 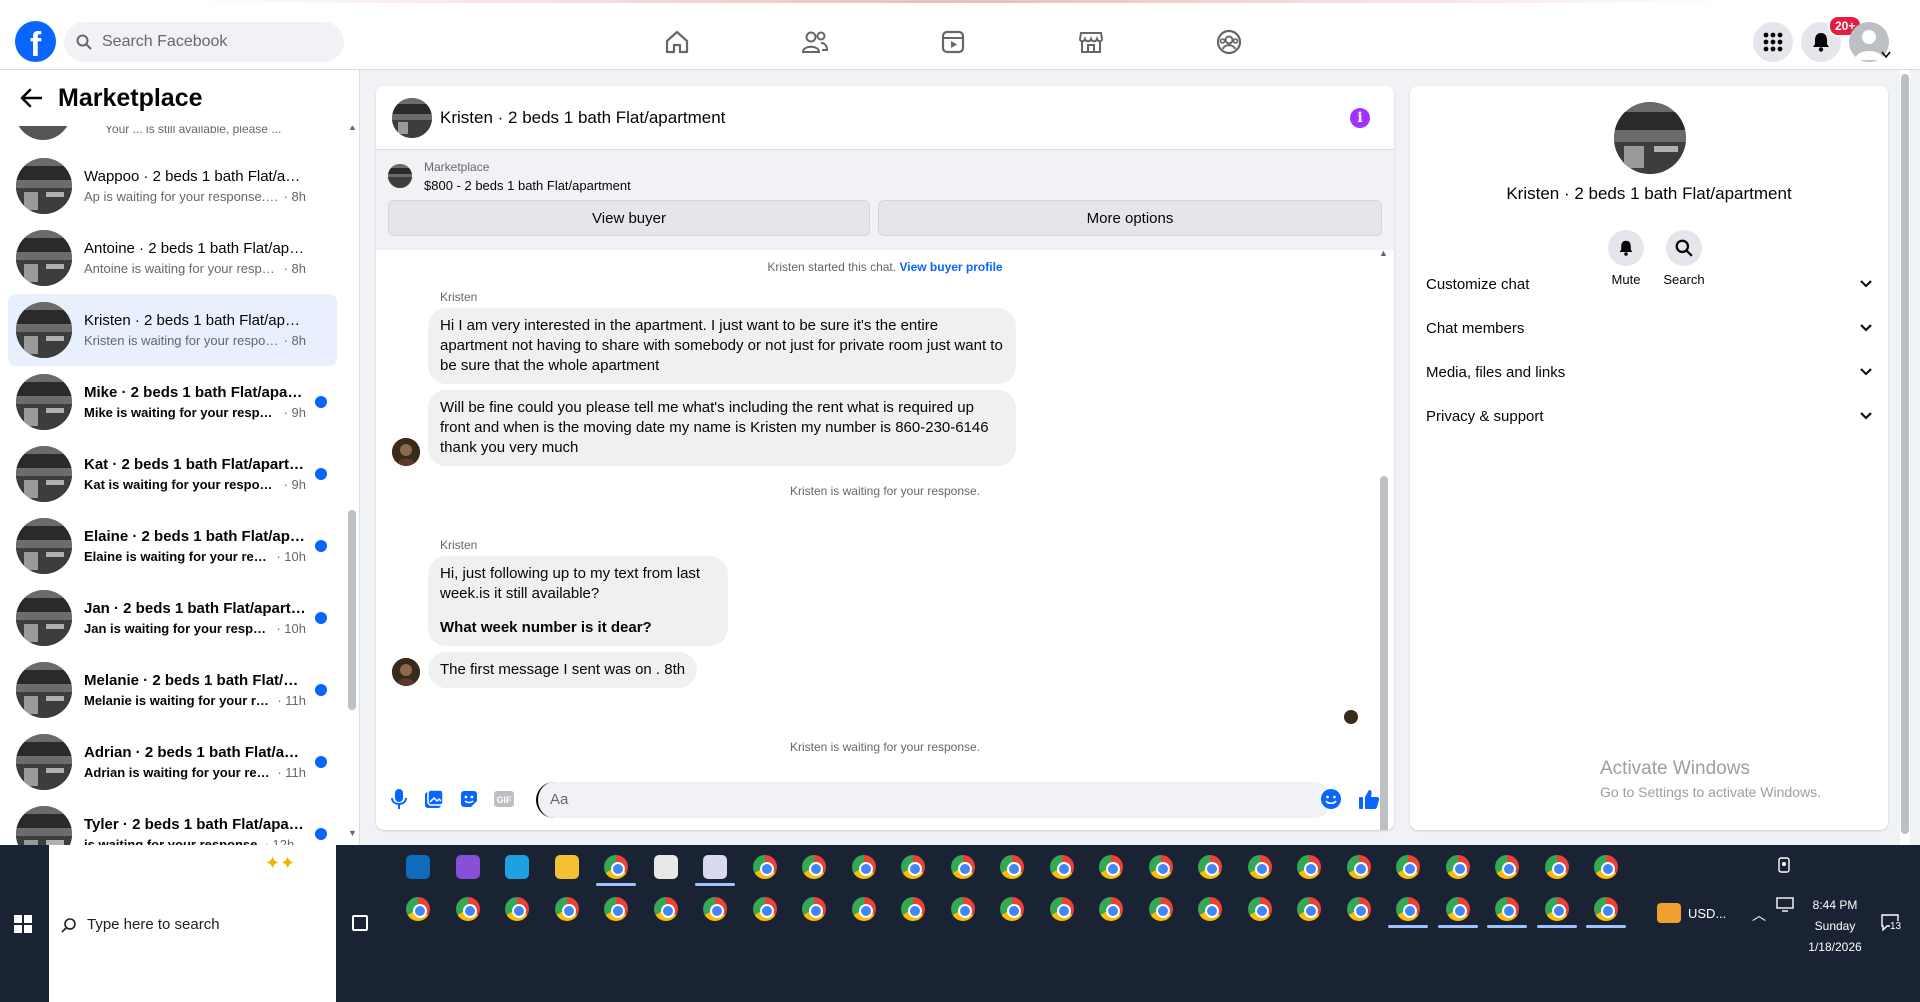 What do you see at coordinates (352, 610) in the screenshot?
I see `sidebar-scrollbar` at bounding box center [352, 610].